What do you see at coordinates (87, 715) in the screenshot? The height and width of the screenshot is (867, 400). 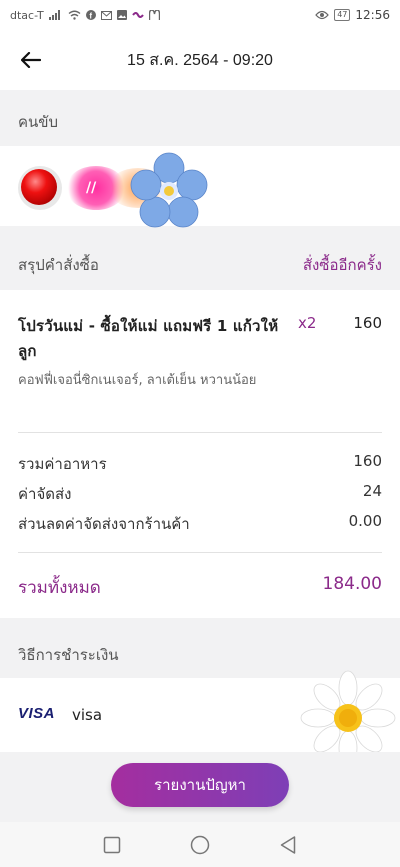 I see `payment-method-label: visa` at bounding box center [87, 715].